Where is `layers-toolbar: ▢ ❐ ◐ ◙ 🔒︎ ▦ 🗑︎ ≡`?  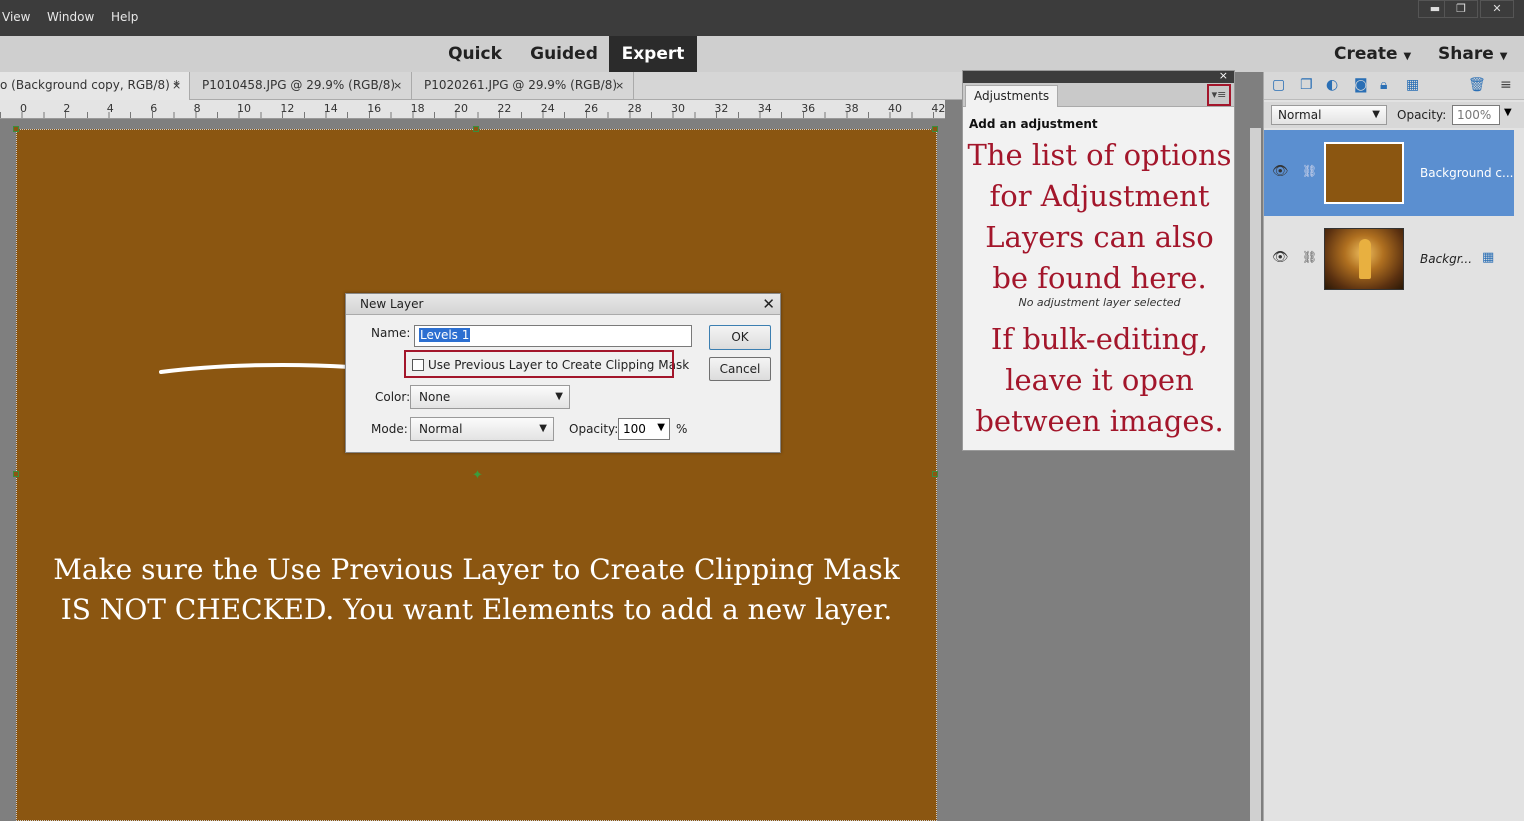 layers-toolbar: ▢ ❐ ◐ ◙ 🔒︎ ▦ 🗑︎ ≡ is located at coordinates (1394, 86).